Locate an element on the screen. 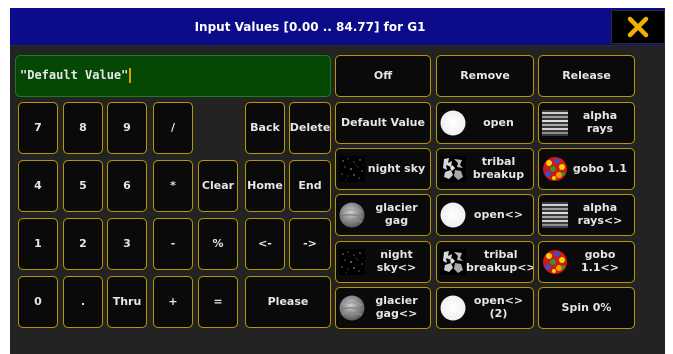 The image size is (673, 354). preset-label: night sky<> is located at coordinates (396, 261).